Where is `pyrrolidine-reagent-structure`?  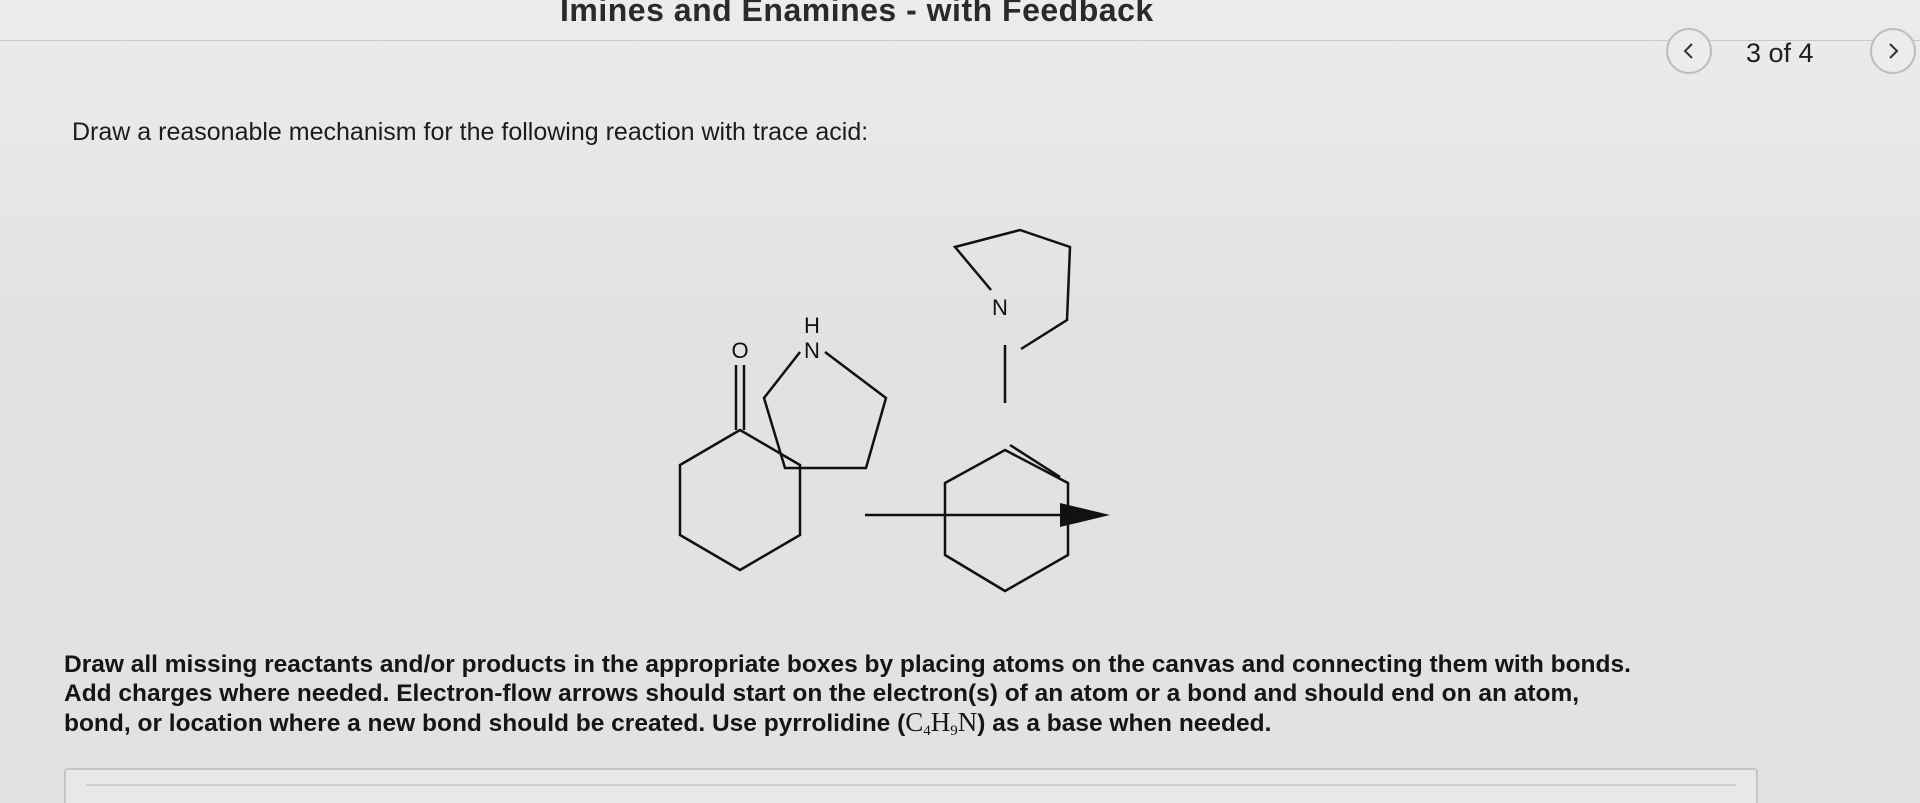 pyrrolidine-reagent-structure is located at coordinates (825, 410).